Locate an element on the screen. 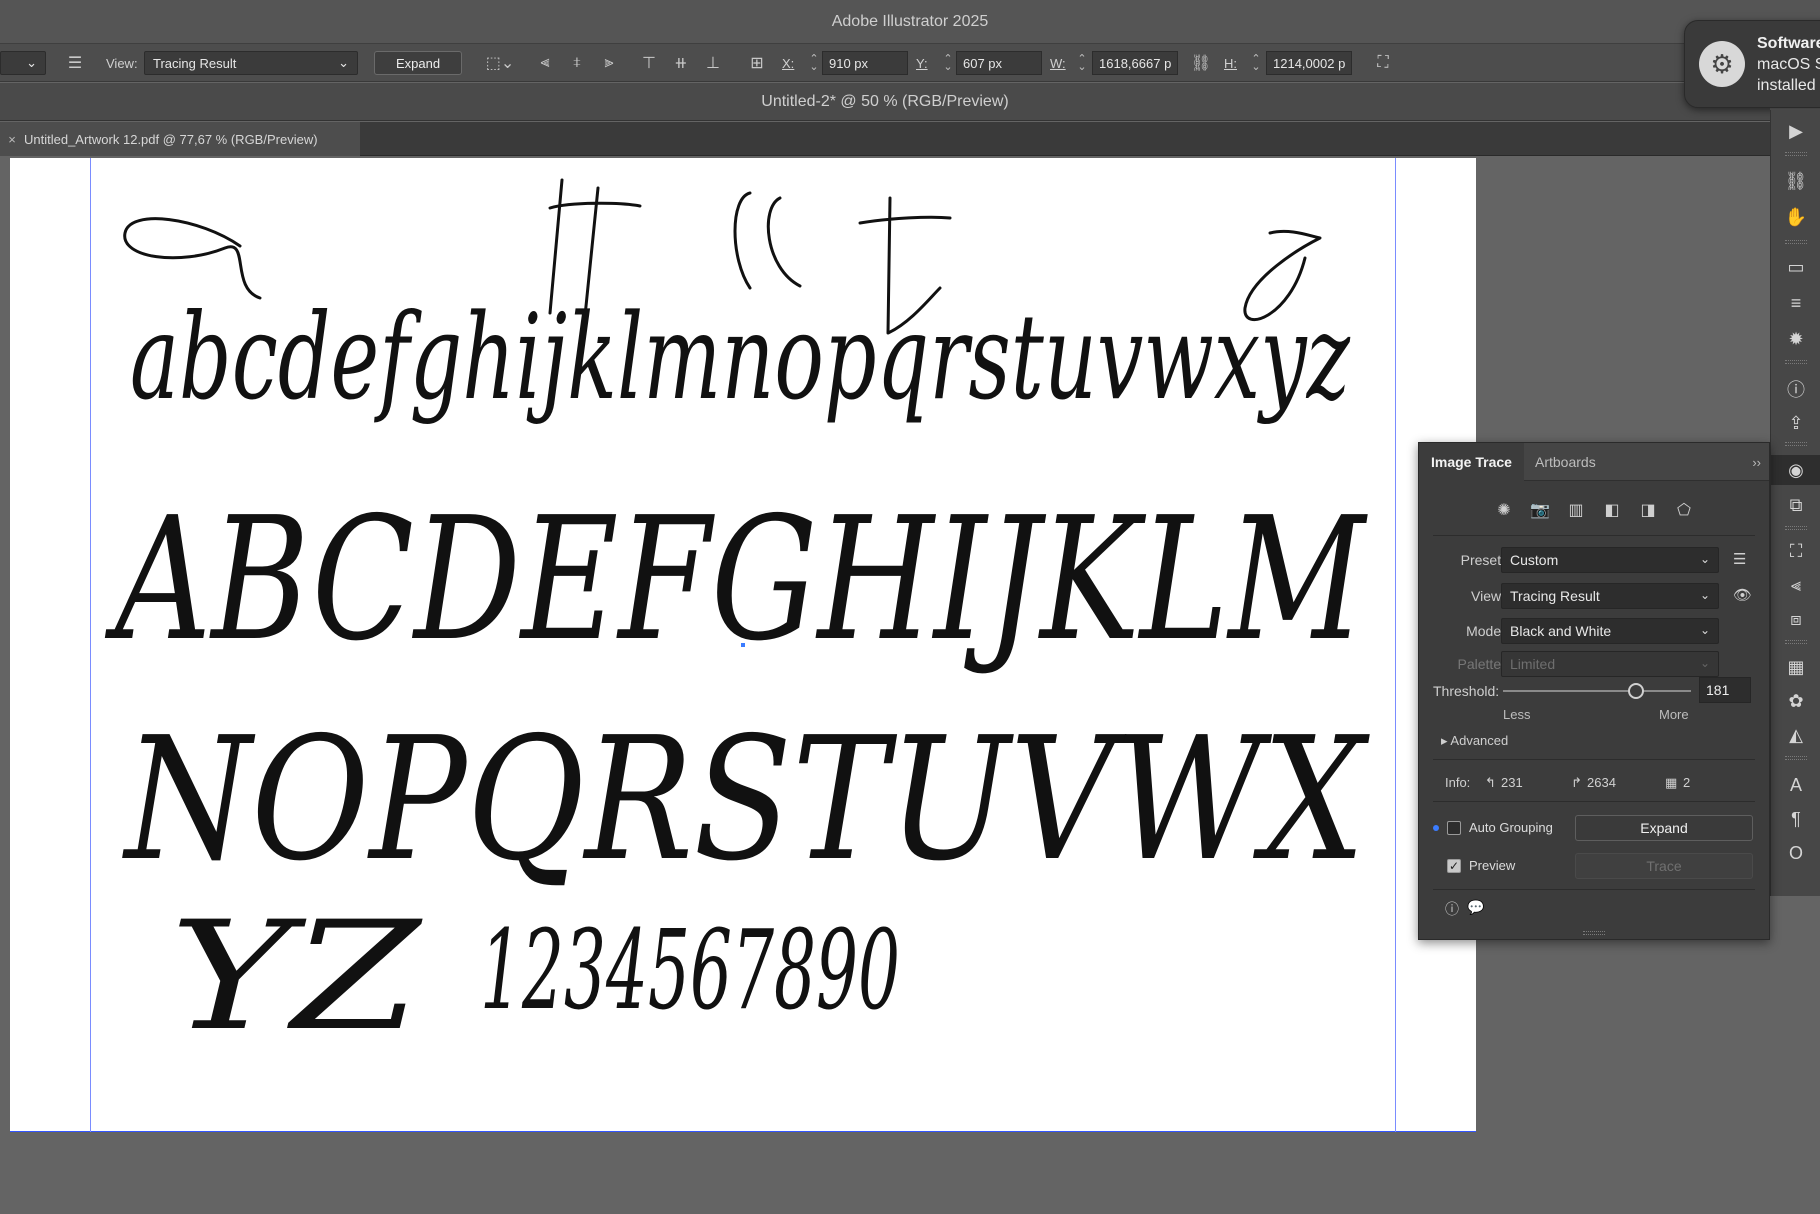 This screenshot has height=1214, width=1820. threshold-slider-handle is located at coordinates (1636, 691).